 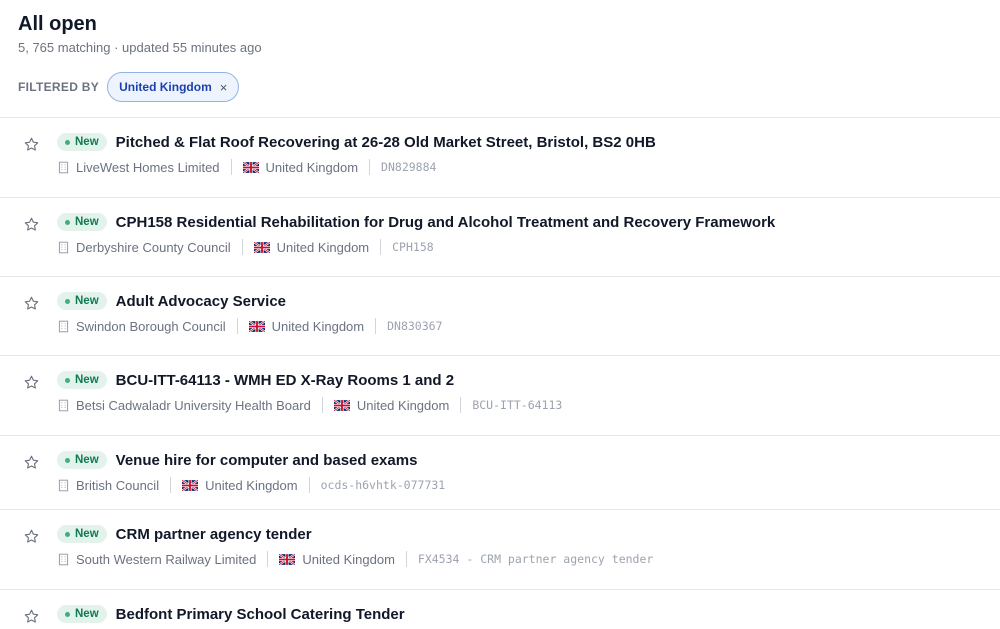 What do you see at coordinates (59, 87) in the screenshot?
I see `filter-label: FILTERED BY` at bounding box center [59, 87].